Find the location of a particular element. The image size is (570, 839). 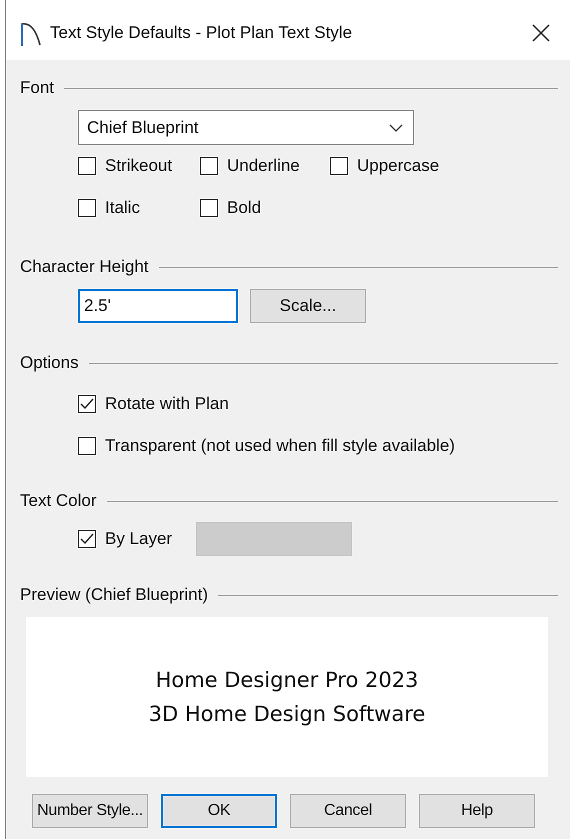

preview-text: Home Designer Pro 2023 is located at coordinates (287, 680).